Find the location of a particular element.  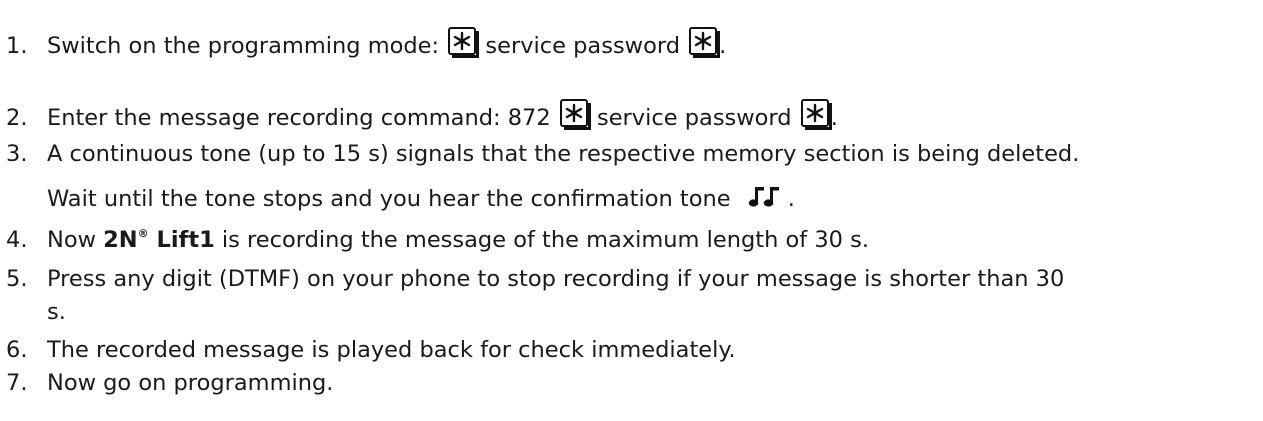

double-note-icon is located at coordinates (764, 199).